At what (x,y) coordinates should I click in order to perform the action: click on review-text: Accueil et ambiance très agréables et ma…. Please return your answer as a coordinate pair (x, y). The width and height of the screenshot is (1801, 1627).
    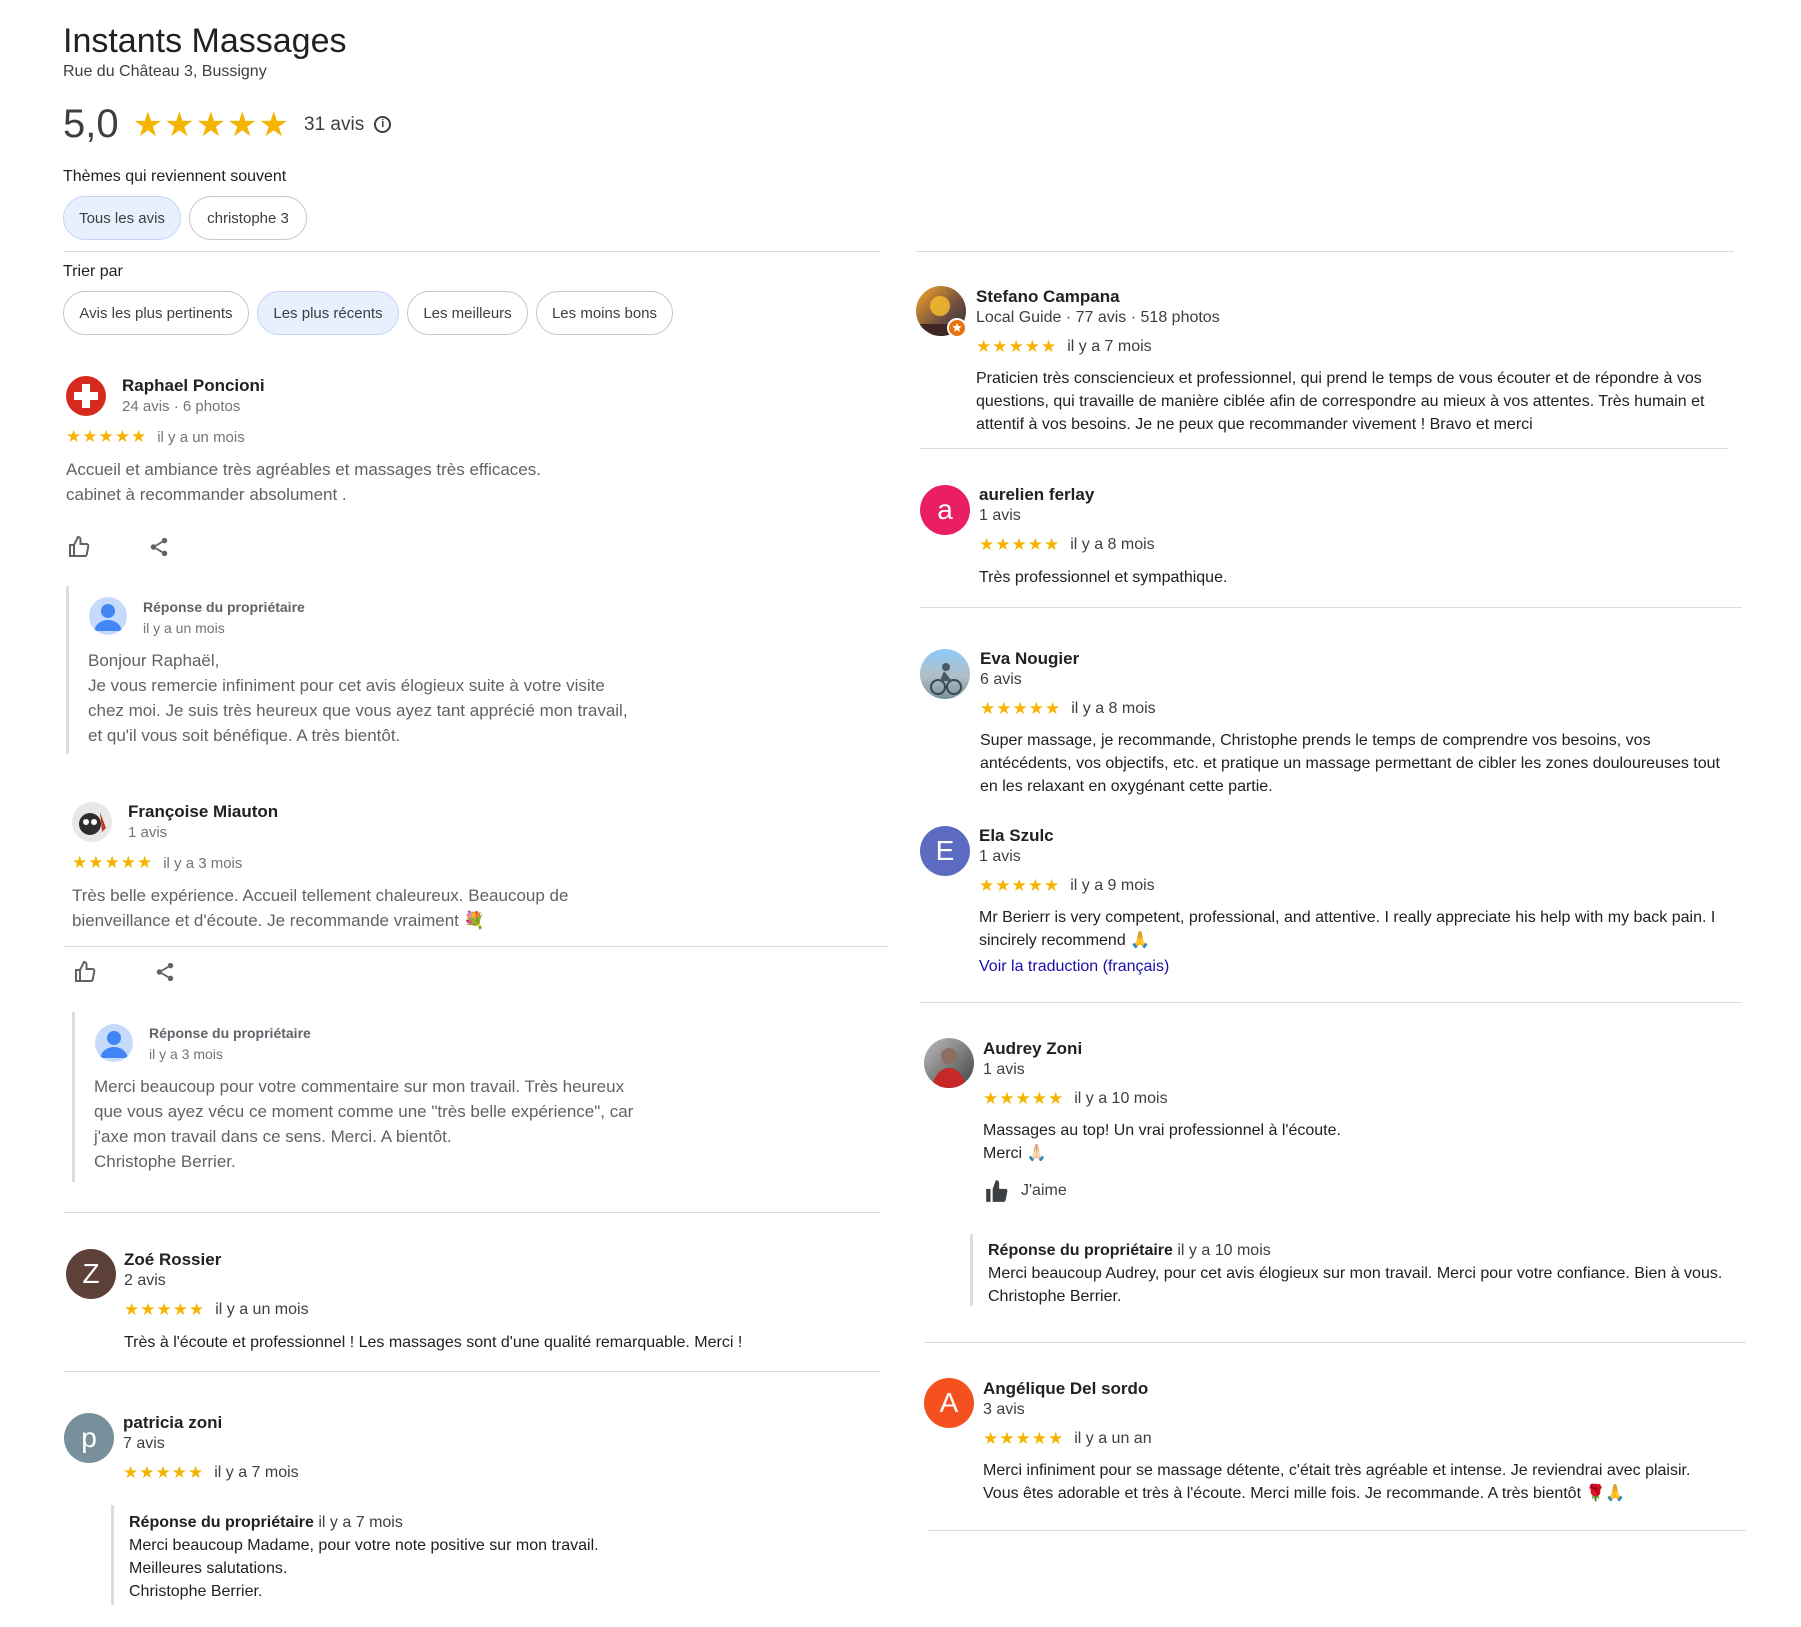
    Looking at the image, I should click on (303, 482).